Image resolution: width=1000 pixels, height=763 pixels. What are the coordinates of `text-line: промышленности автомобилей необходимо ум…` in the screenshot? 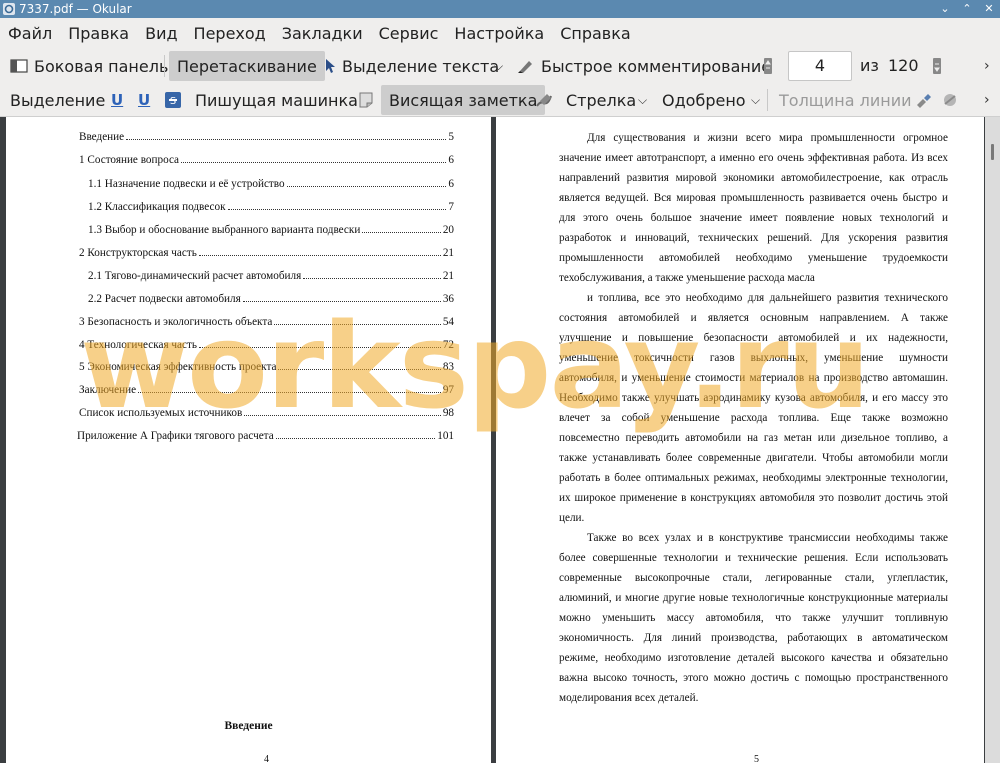 It's located at (753, 258).